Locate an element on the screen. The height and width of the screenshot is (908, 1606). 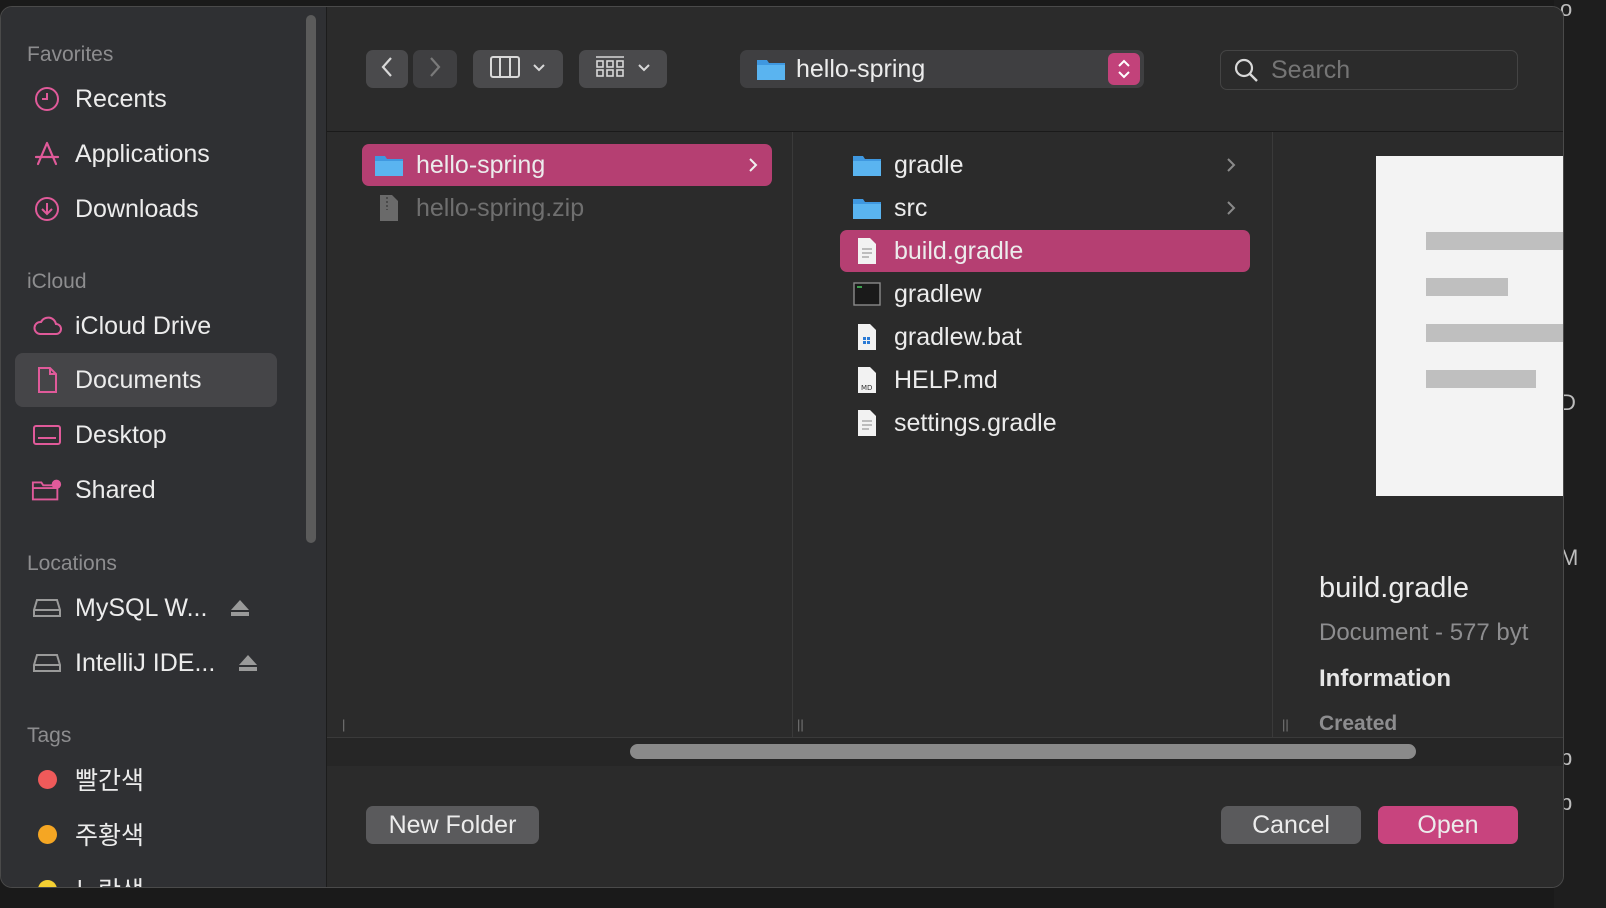
desktop-icon is located at coordinates (47, 435).